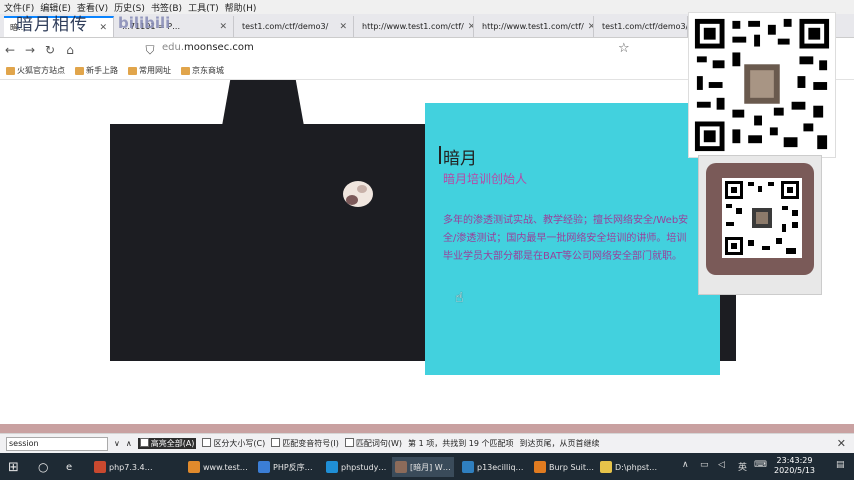 This screenshot has height=480, width=854. What do you see at coordinates (150, 50) in the screenshot?
I see `shield-icon: ⛉` at bounding box center [150, 50].